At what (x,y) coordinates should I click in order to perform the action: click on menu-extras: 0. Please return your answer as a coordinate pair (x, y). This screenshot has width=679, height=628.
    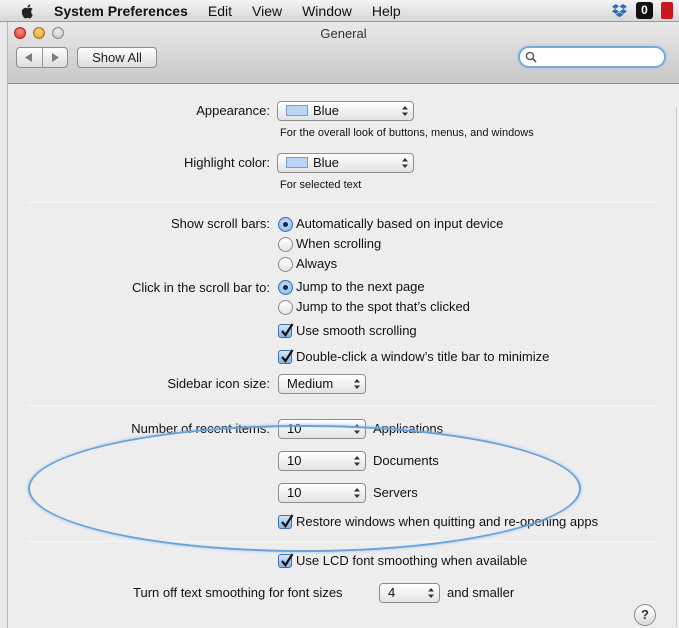
    Looking at the image, I should click on (642, 10).